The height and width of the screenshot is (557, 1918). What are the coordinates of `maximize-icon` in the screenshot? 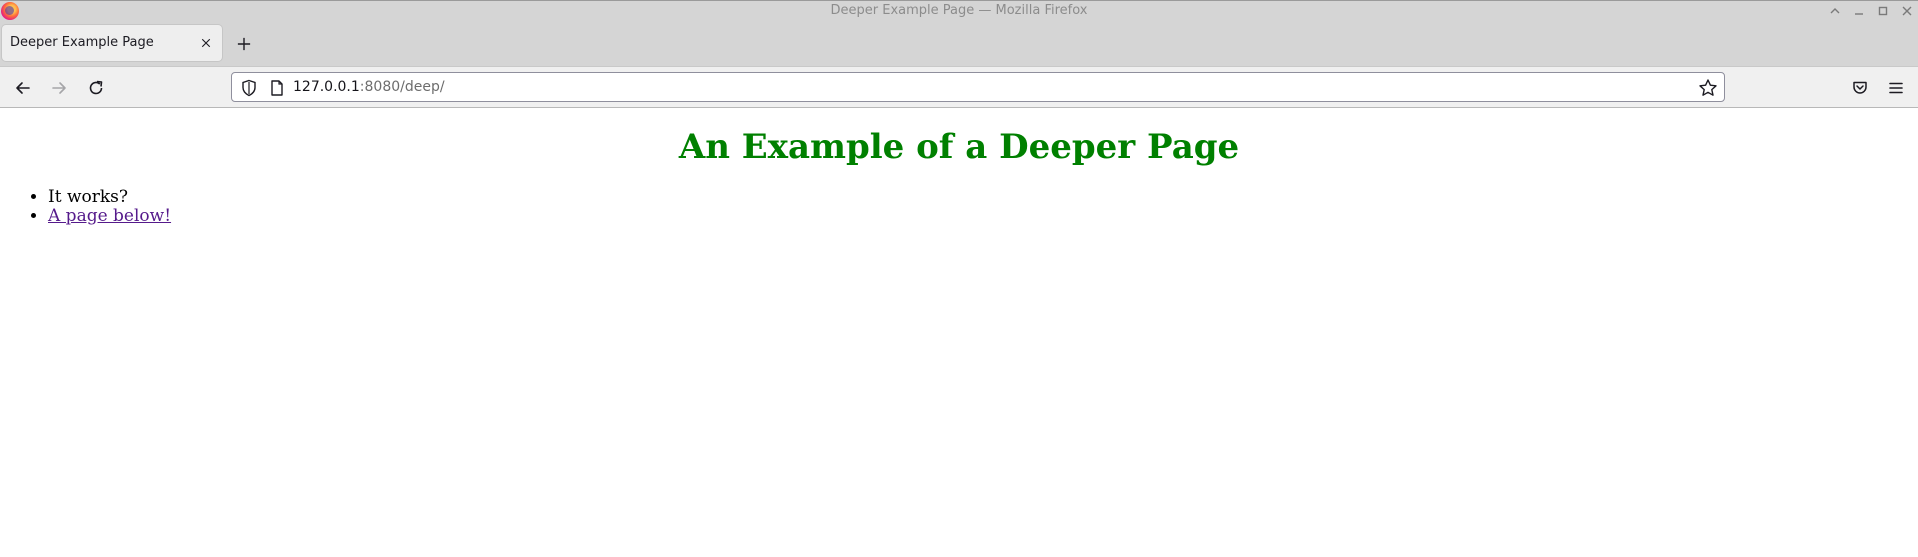 It's located at (1883, 11).